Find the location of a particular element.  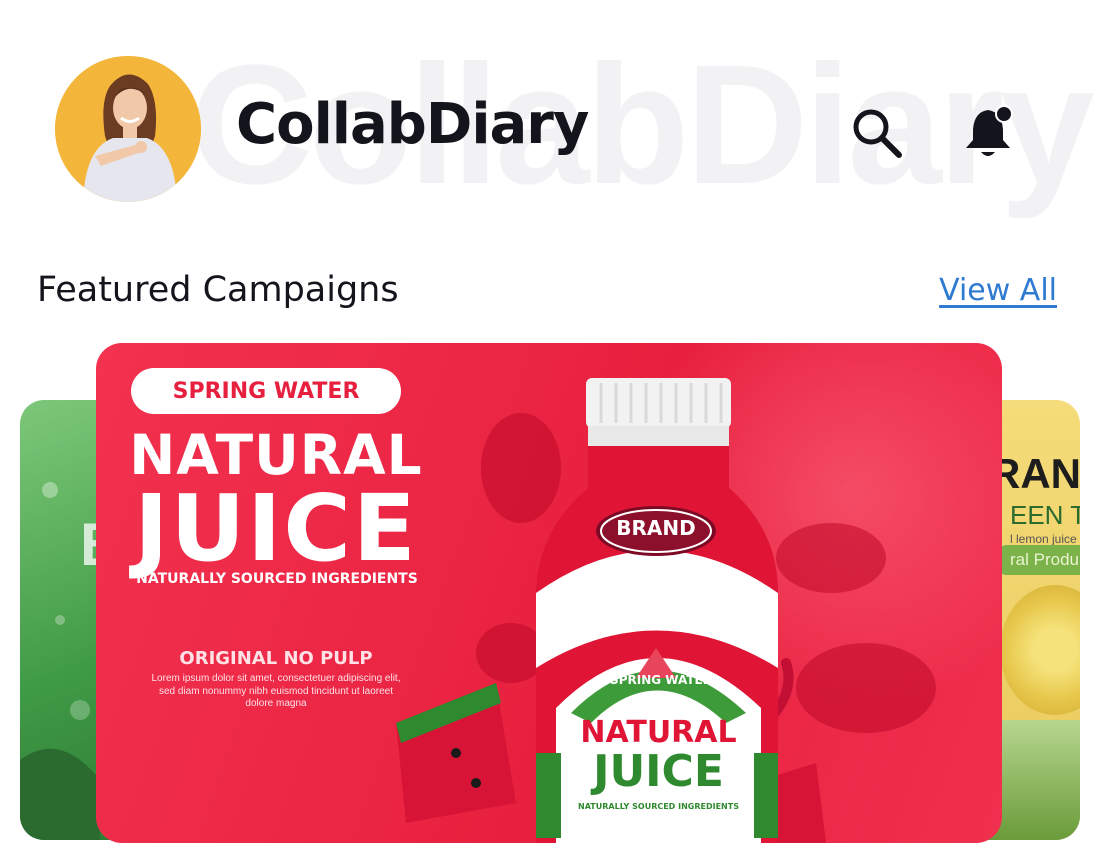

avatar is located at coordinates (128, 129).